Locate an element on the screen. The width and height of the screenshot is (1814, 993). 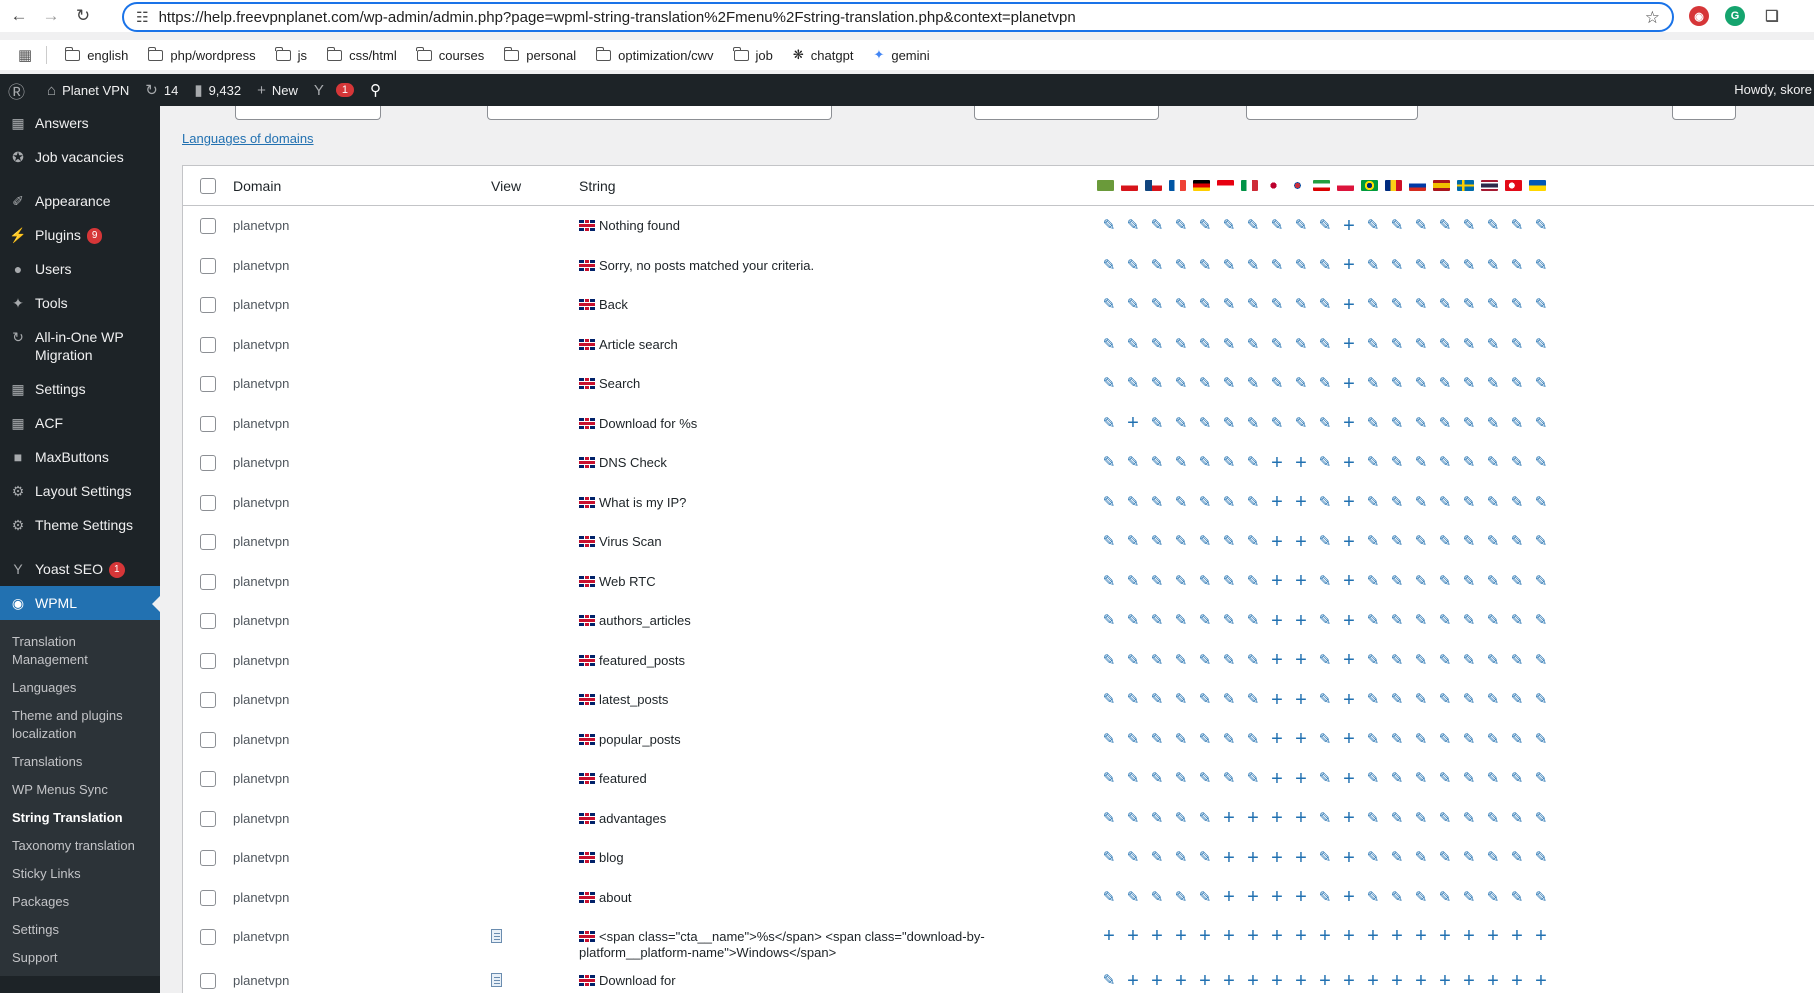
extensions-puzzle-icon: ❏ is located at coordinates (1772, 16).